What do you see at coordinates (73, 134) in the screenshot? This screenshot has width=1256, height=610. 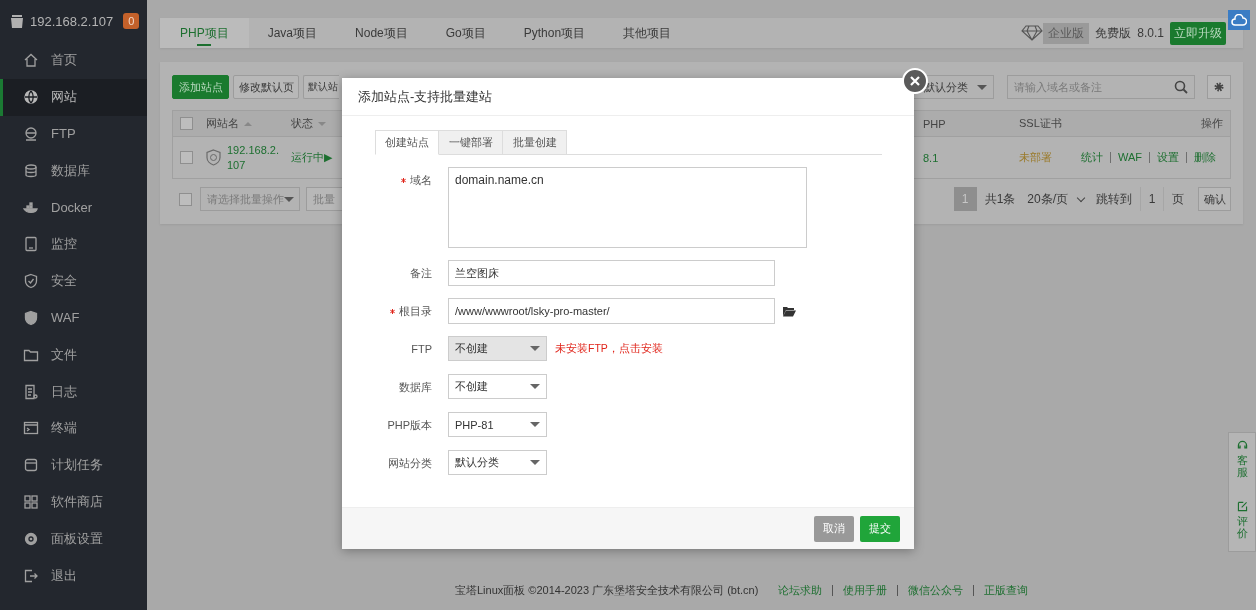 I see `sidebar-item: FTP` at bounding box center [73, 134].